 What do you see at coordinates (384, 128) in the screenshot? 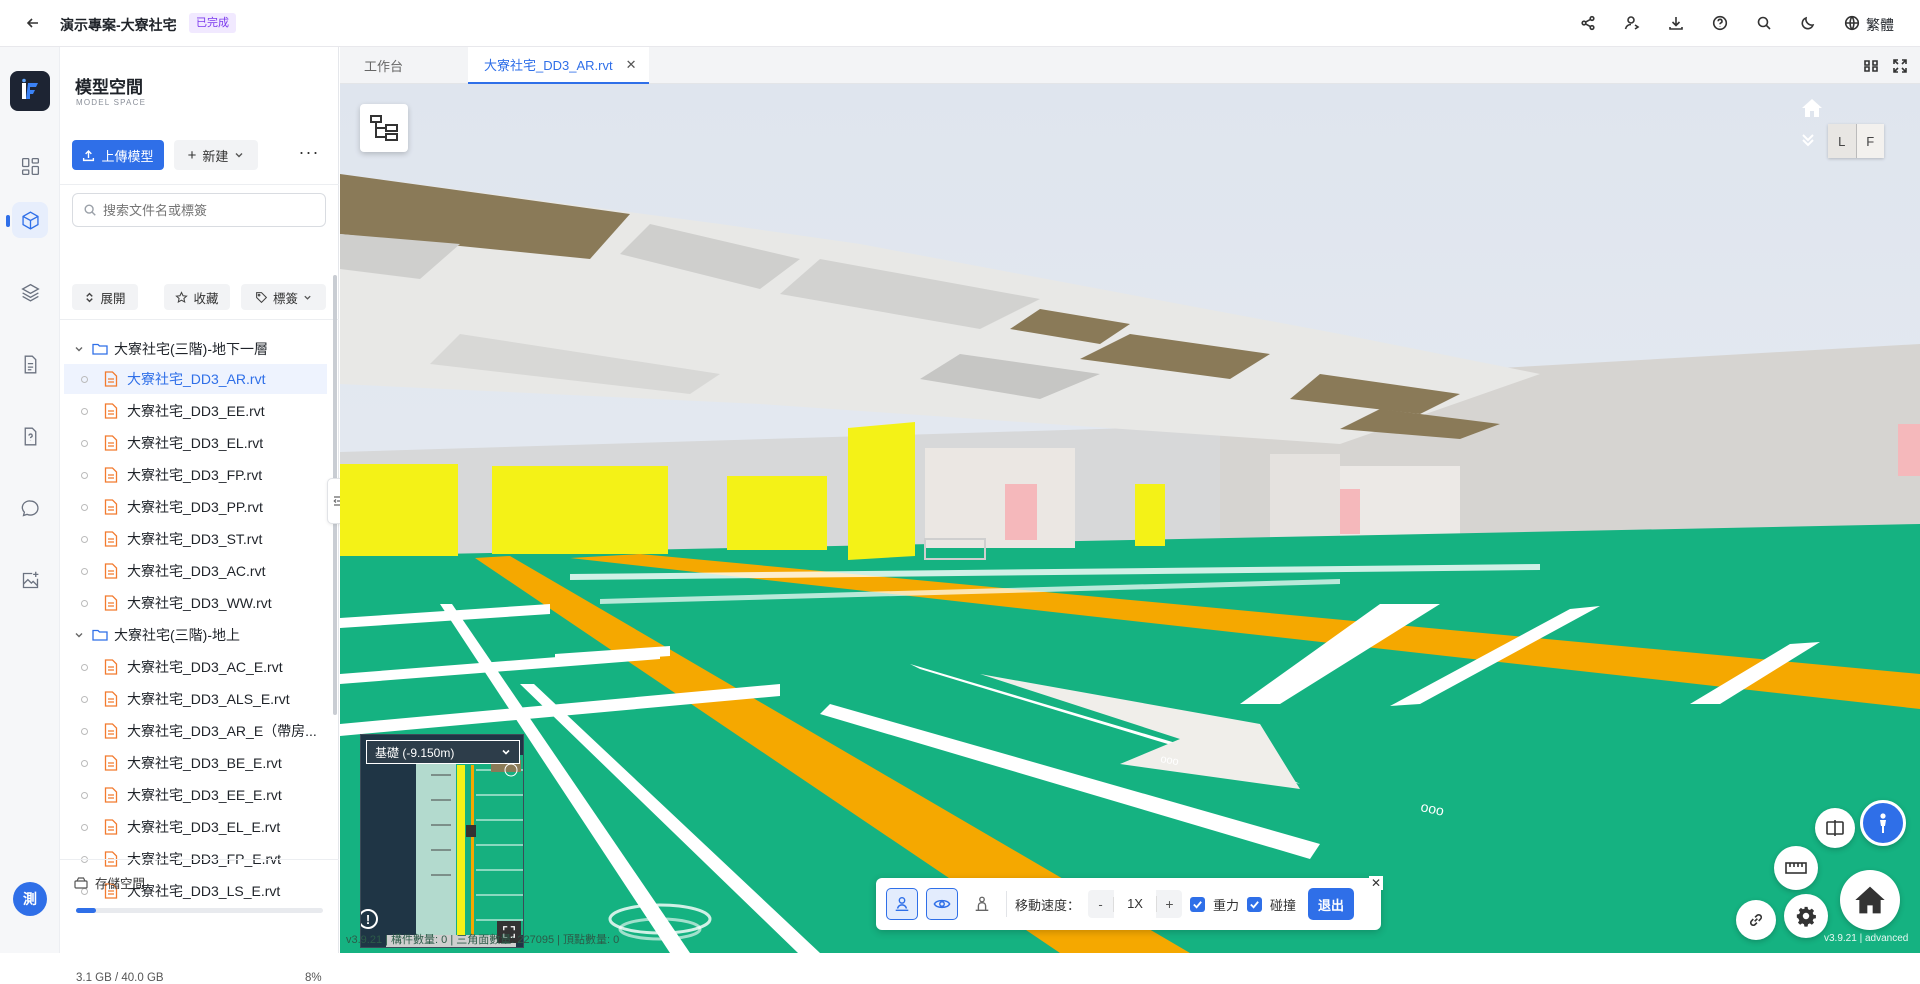
I see `model-tree-button` at bounding box center [384, 128].